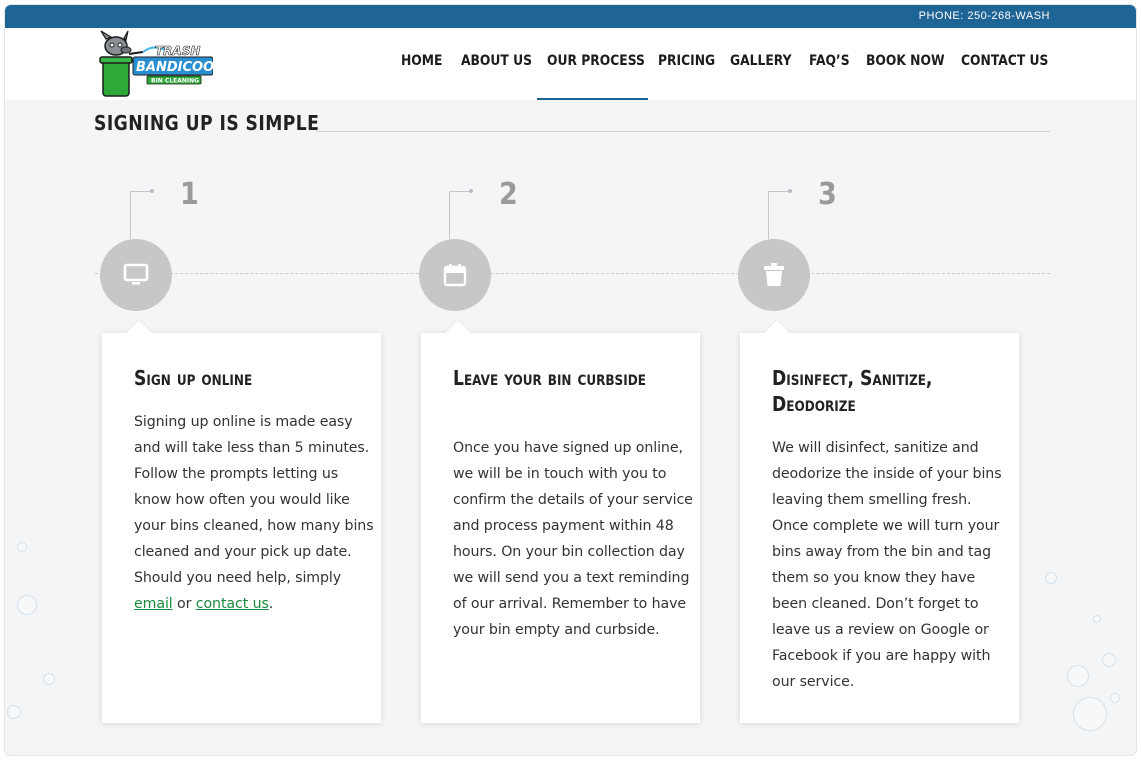 The image size is (1141, 760). What do you see at coordinates (572, 273) in the screenshot?
I see `timeline-line` at bounding box center [572, 273].